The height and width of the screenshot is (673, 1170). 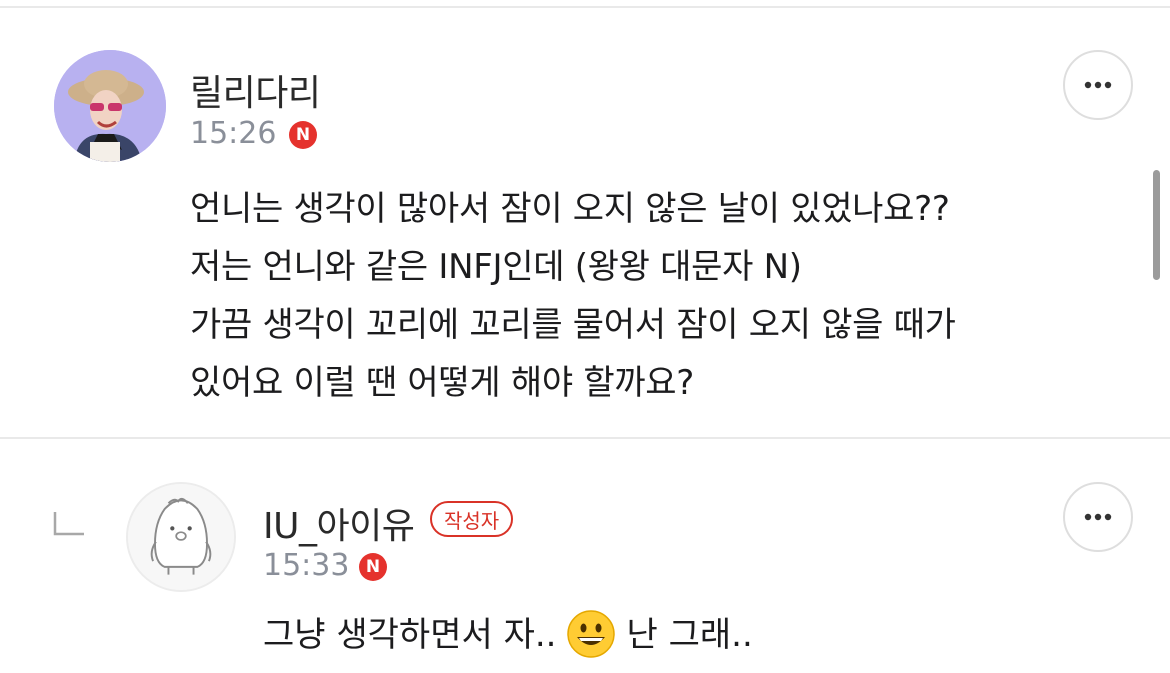 I want to click on comment-divider, so click(x=585, y=438).